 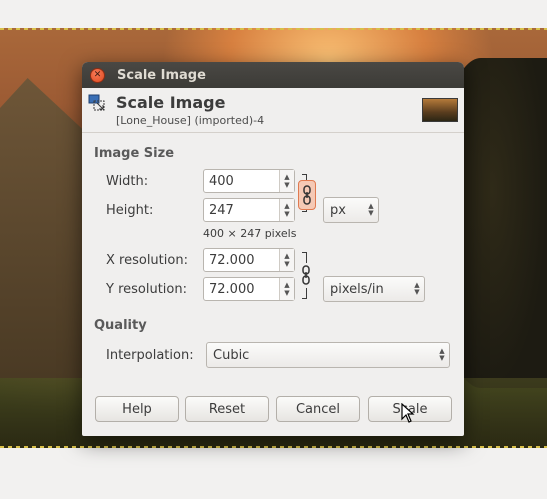 I want to click on x-resolution-value: 72.000, so click(x=232, y=260).